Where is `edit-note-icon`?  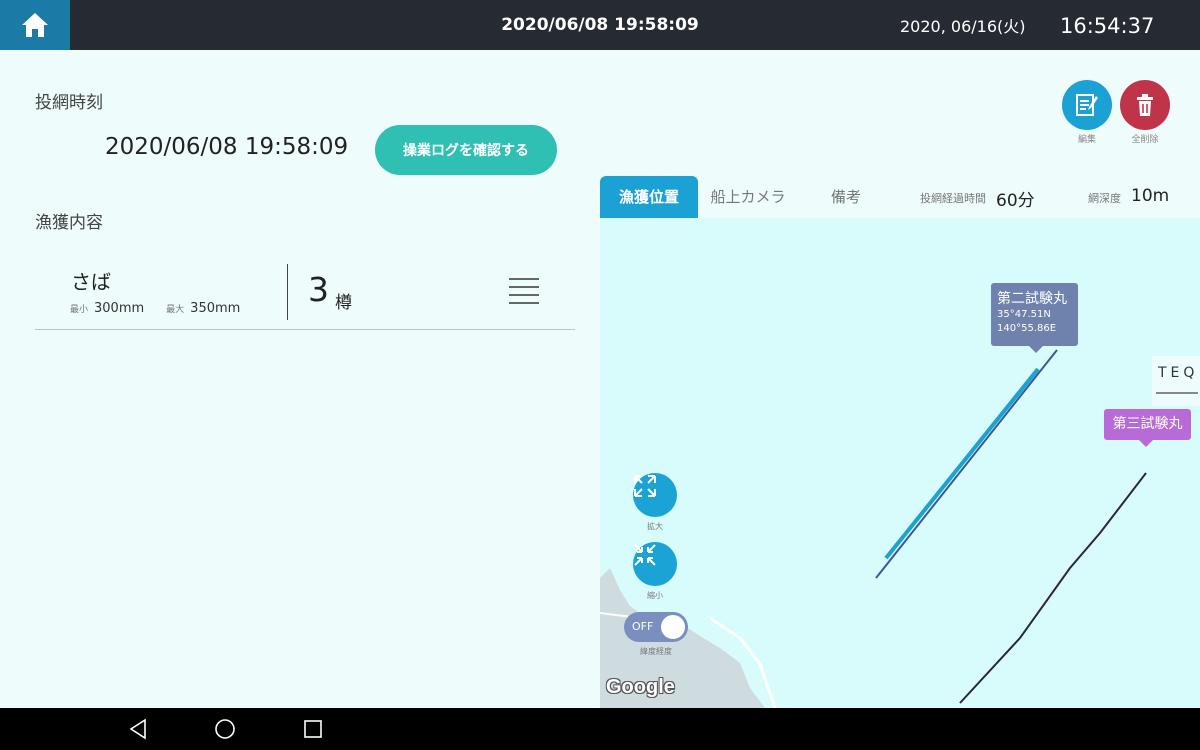 edit-note-icon is located at coordinates (1087, 105).